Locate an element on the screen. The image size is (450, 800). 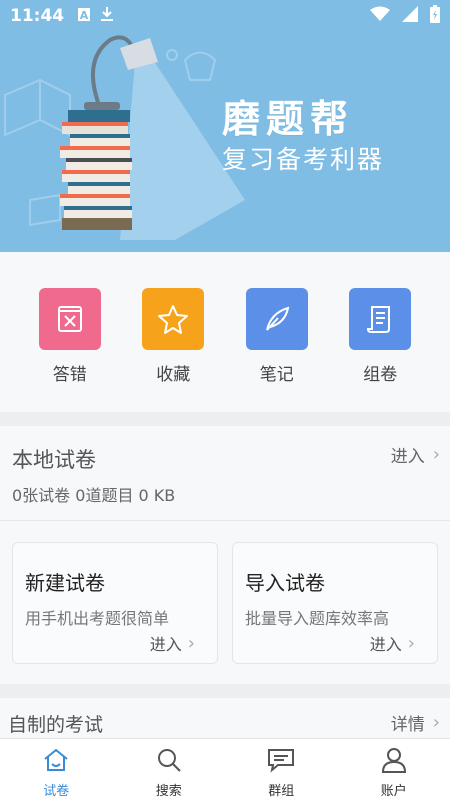
quick-action-label: 答错 is located at coordinates (69, 375).